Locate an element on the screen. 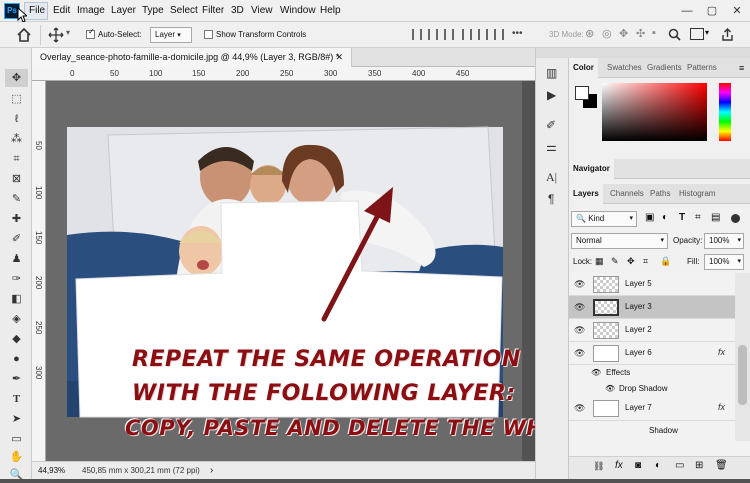 The width and height of the screenshot is (750, 483). new-adjustment-icon: ◐ is located at coordinates (658, 465).